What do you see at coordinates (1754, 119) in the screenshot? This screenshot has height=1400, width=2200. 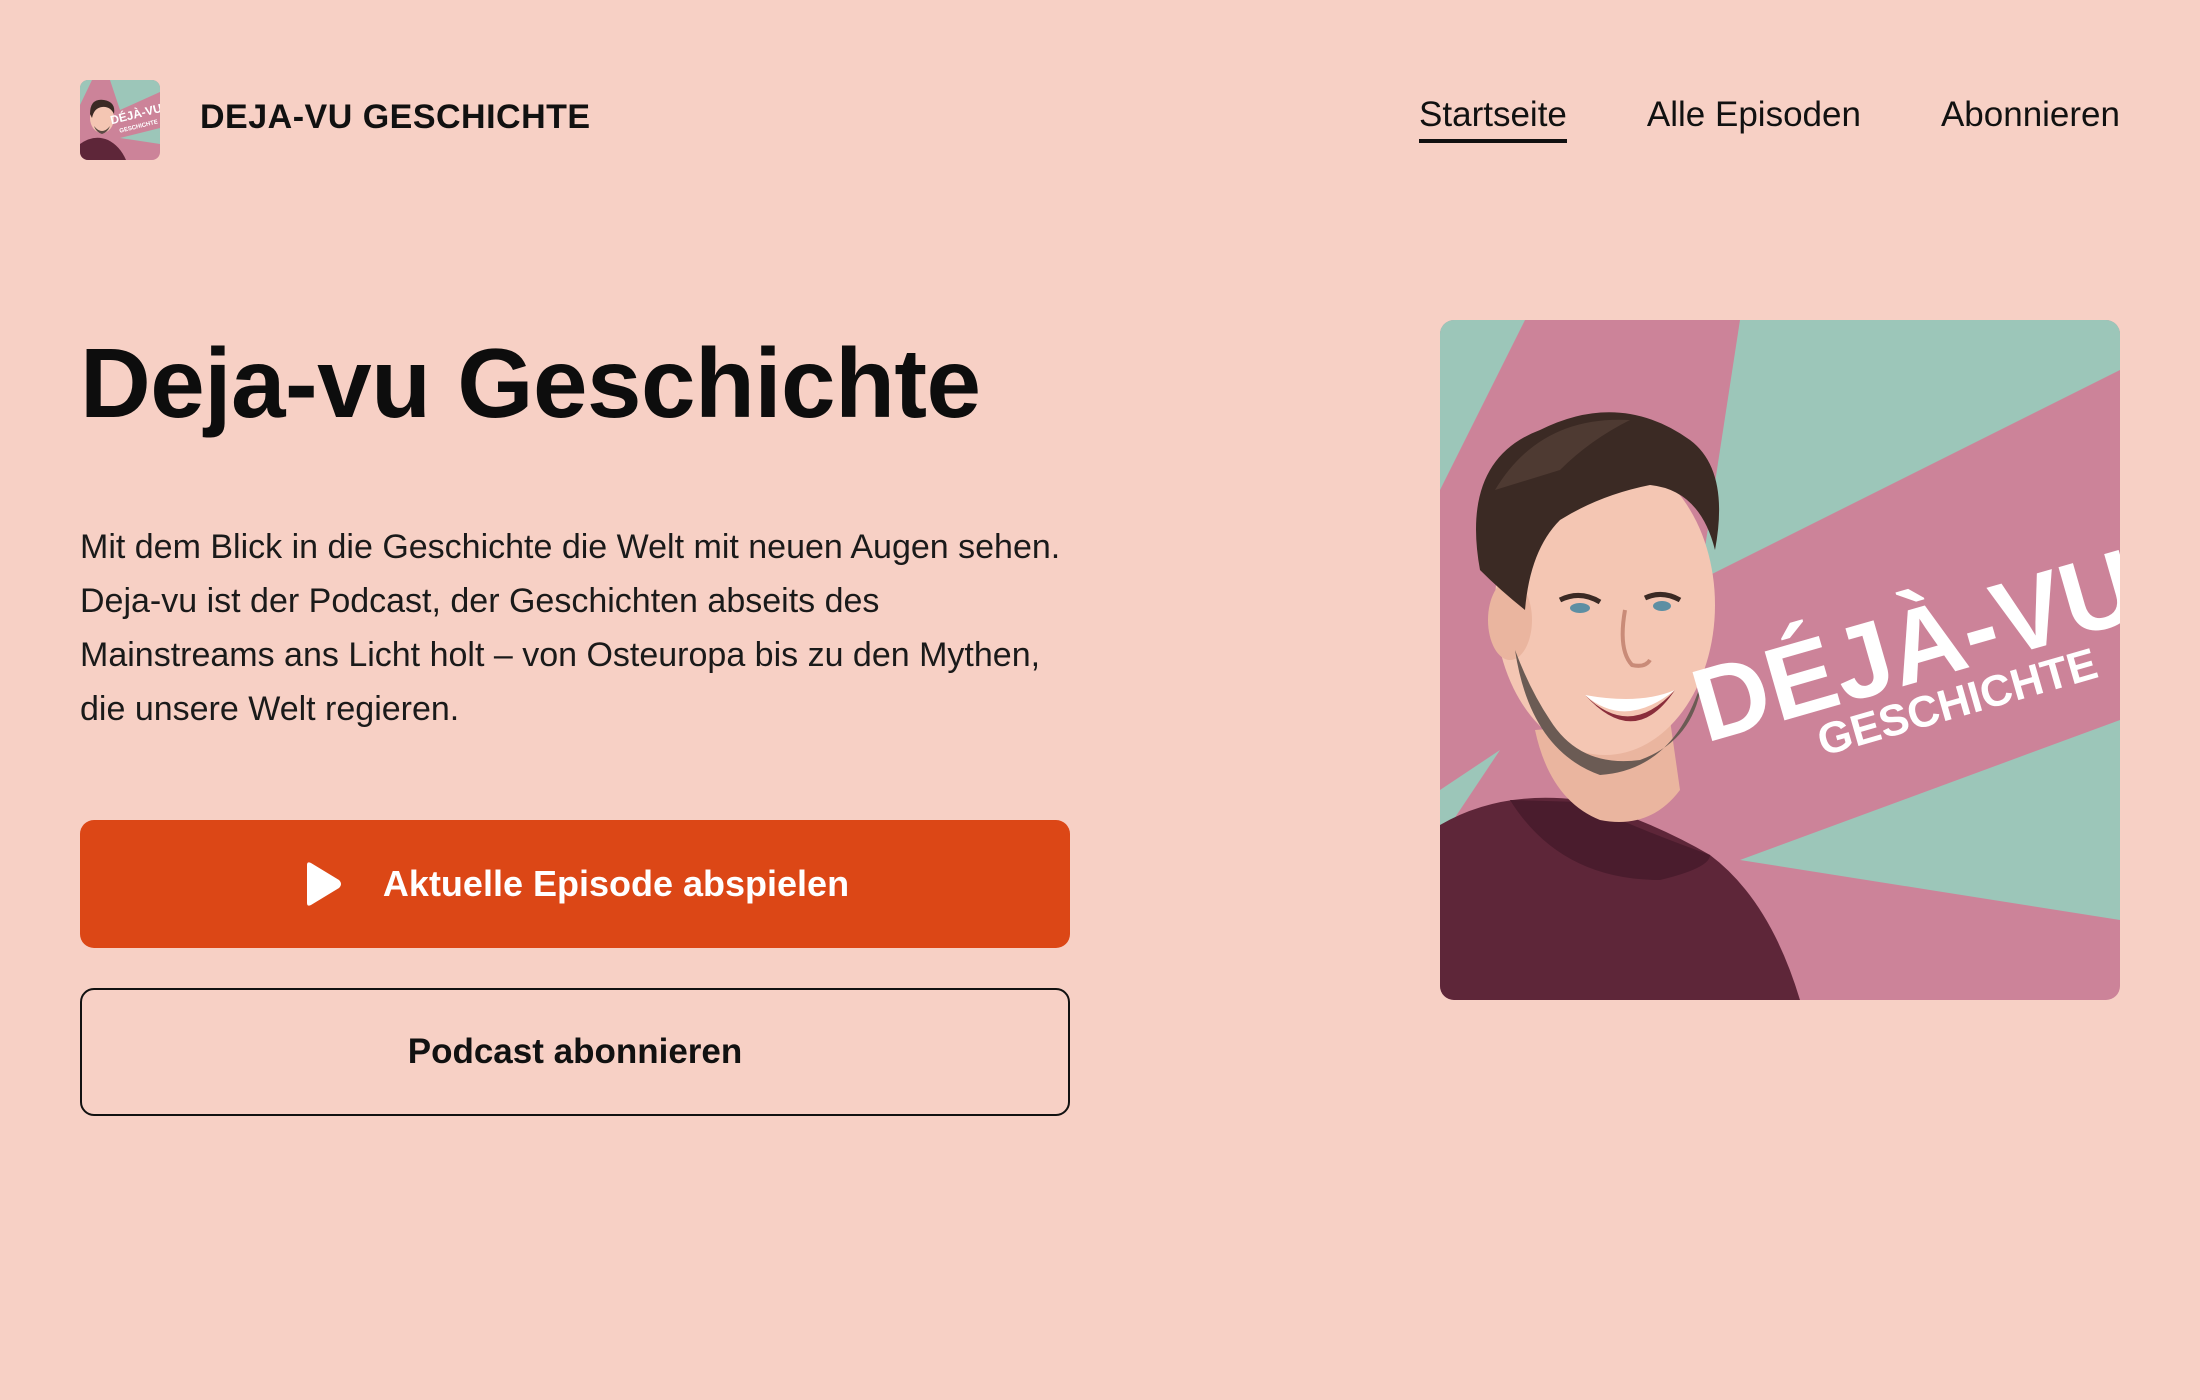 I see `nav-item-alle-episoden: Alle Episoden` at bounding box center [1754, 119].